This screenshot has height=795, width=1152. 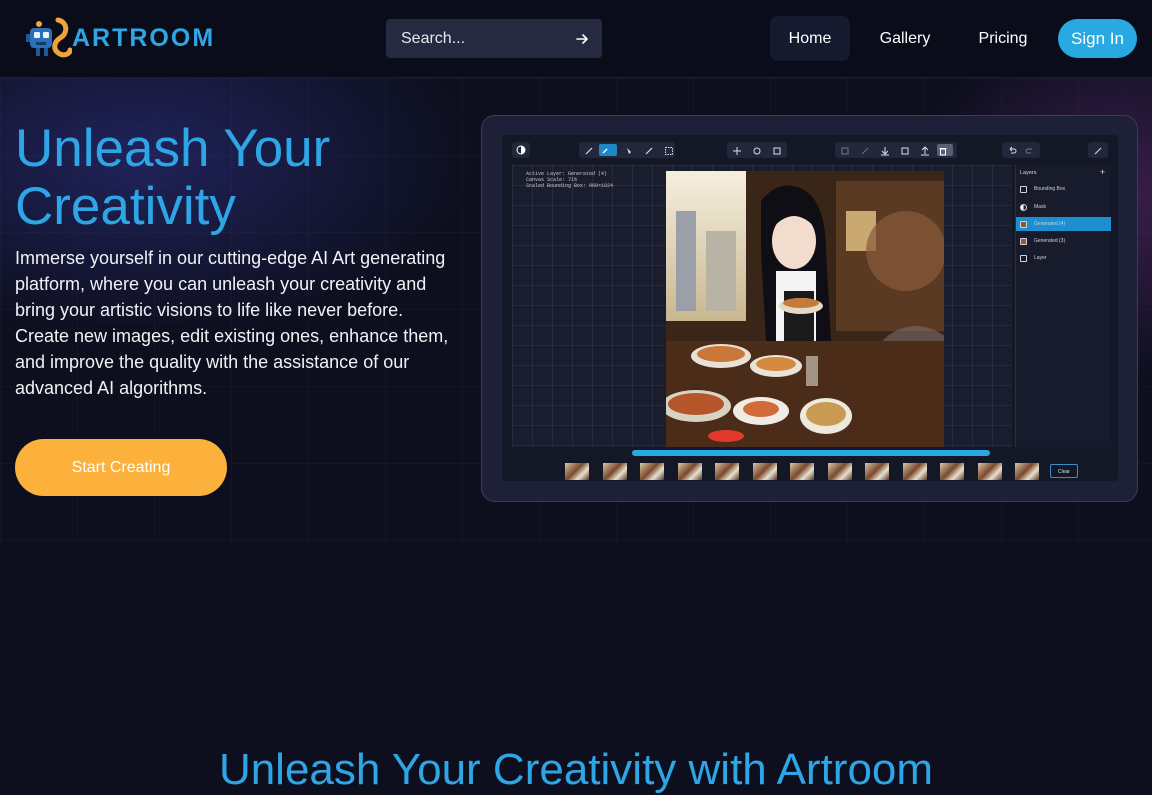 I want to click on pen-tool-icon, so click(x=649, y=150).